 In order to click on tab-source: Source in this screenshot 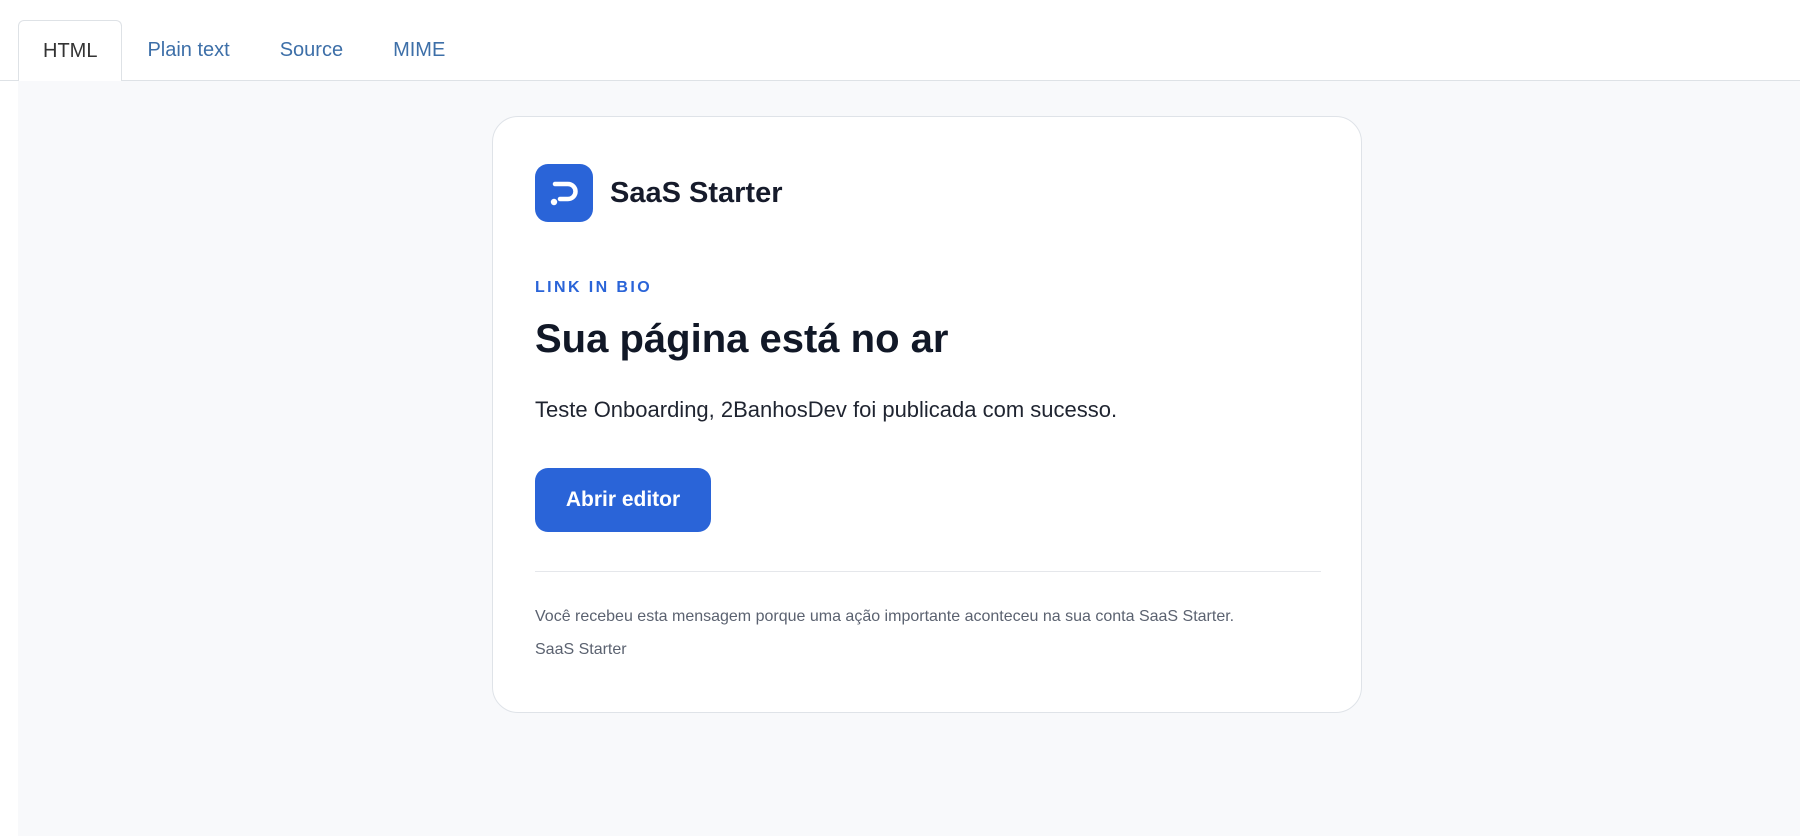, I will do `click(311, 50)`.